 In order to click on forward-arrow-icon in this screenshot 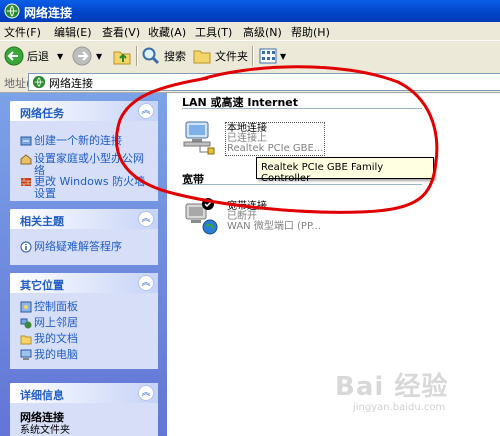, I will do `click(82, 56)`.